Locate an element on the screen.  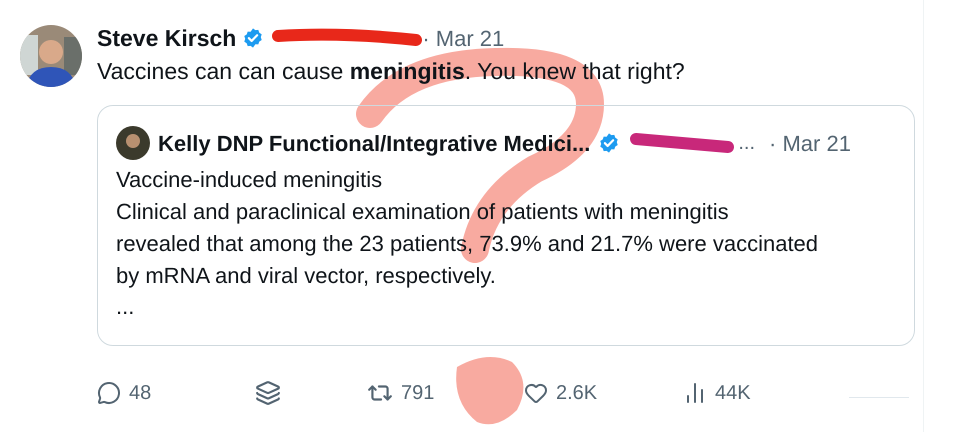
quoted-body-line: revealed that among the 23 patients, 73.9% and 21.7% were vaccinated is located at coordinates (468, 244).